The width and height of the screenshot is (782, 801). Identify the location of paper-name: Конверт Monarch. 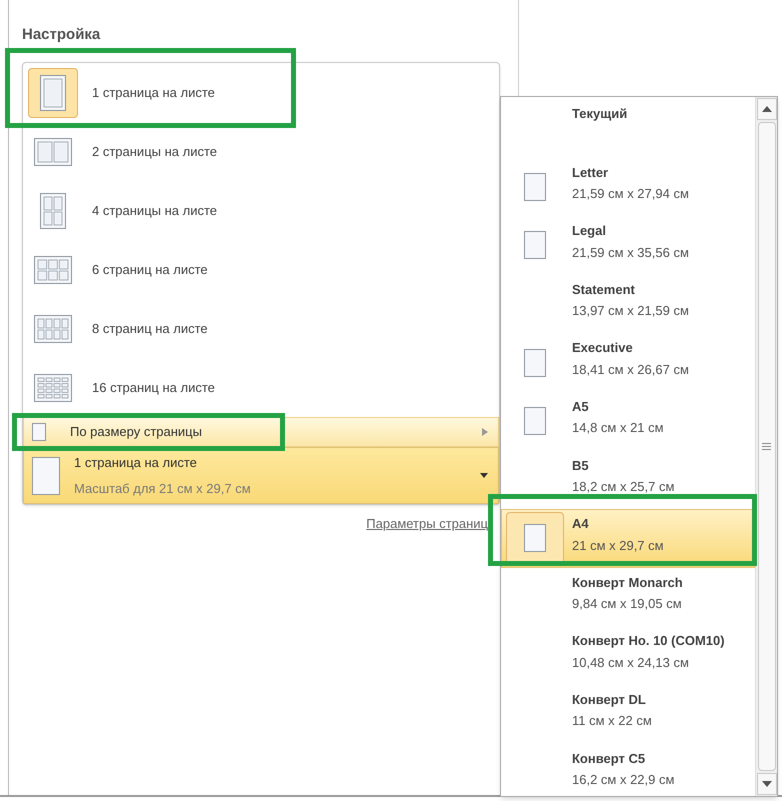
(627, 583).